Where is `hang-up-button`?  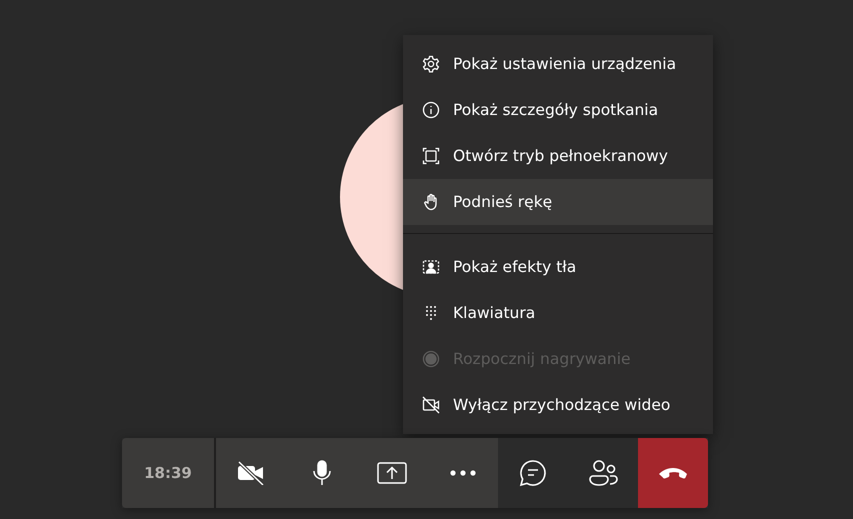 hang-up-button is located at coordinates (673, 473).